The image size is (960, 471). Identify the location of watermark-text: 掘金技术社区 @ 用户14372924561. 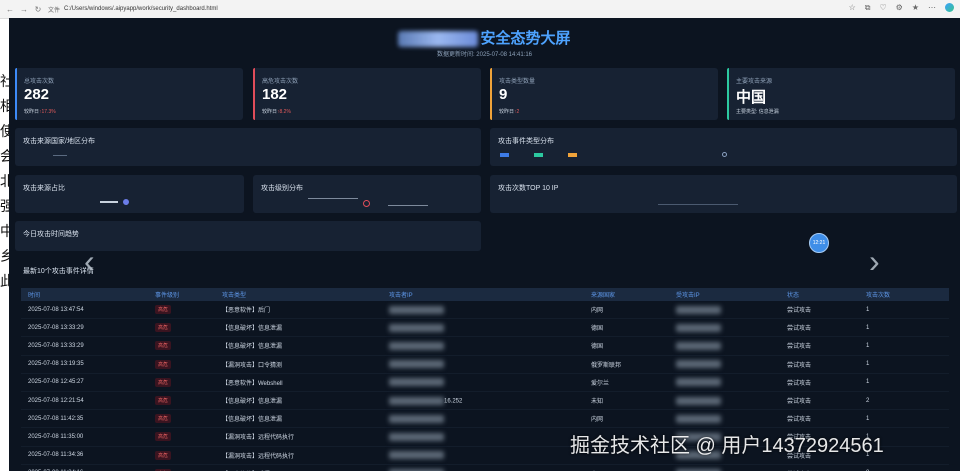
(727, 446).